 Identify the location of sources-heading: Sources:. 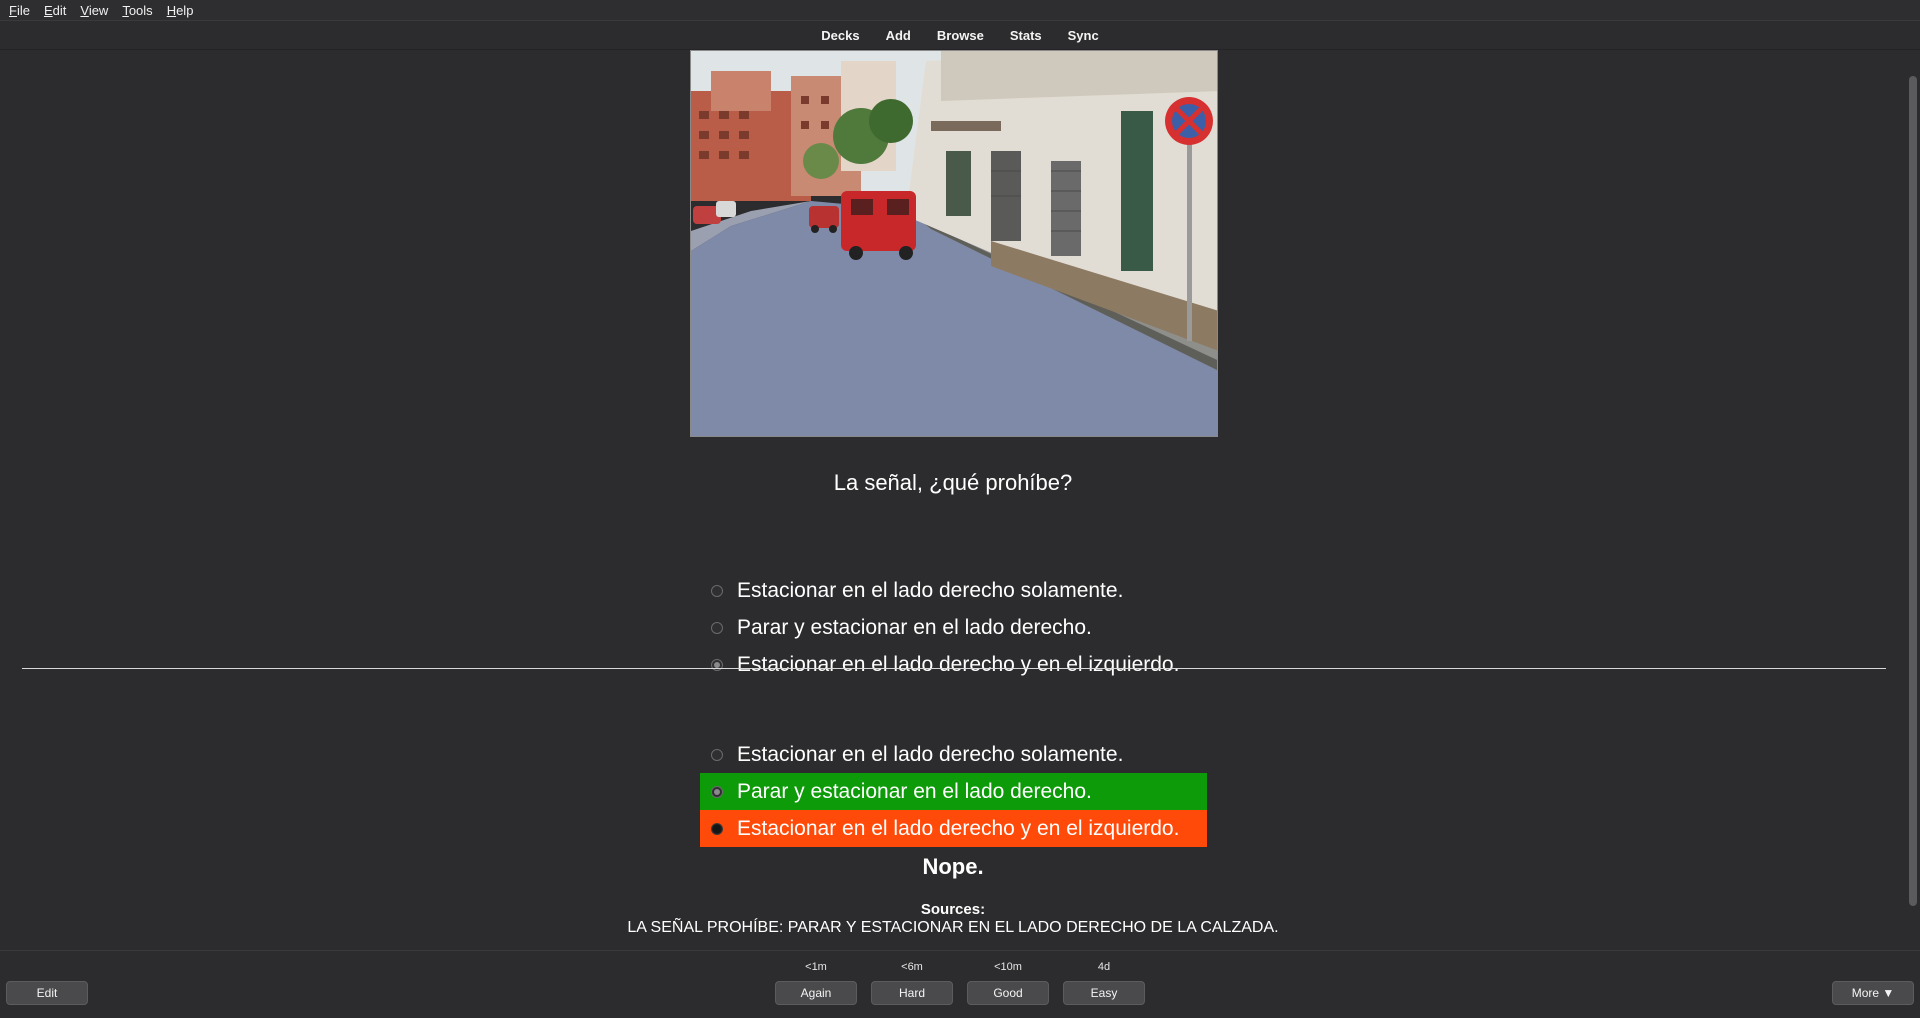
(953, 909).